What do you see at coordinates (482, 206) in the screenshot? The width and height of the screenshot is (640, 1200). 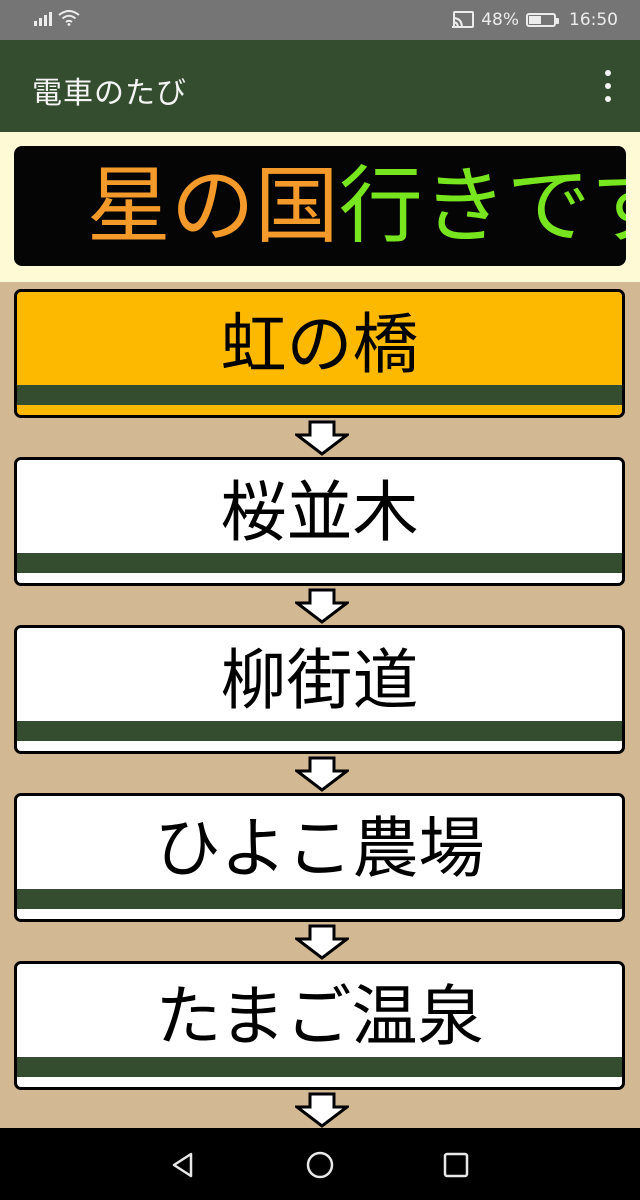 I see `banner-suffix: 行きです` at bounding box center [482, 206].